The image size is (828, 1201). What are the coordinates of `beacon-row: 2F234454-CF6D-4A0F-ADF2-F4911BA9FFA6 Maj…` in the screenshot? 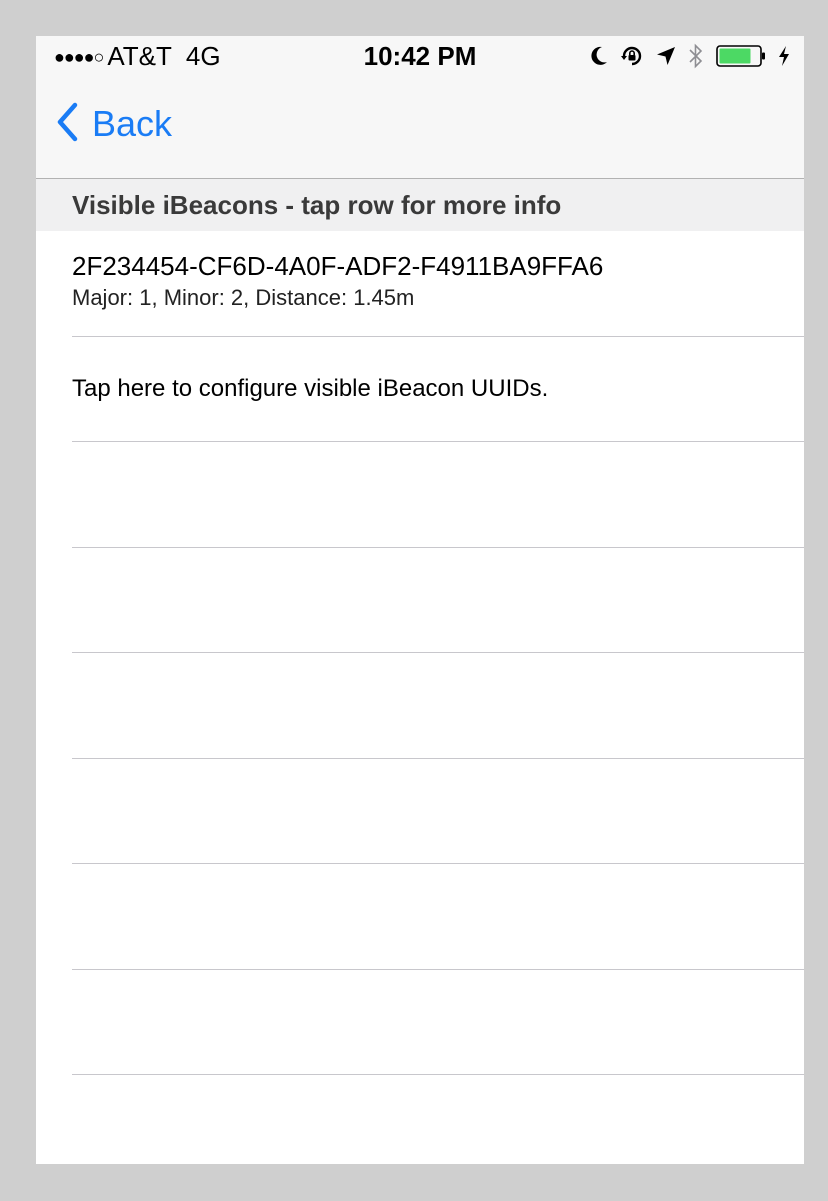 It's located at (420, 283).